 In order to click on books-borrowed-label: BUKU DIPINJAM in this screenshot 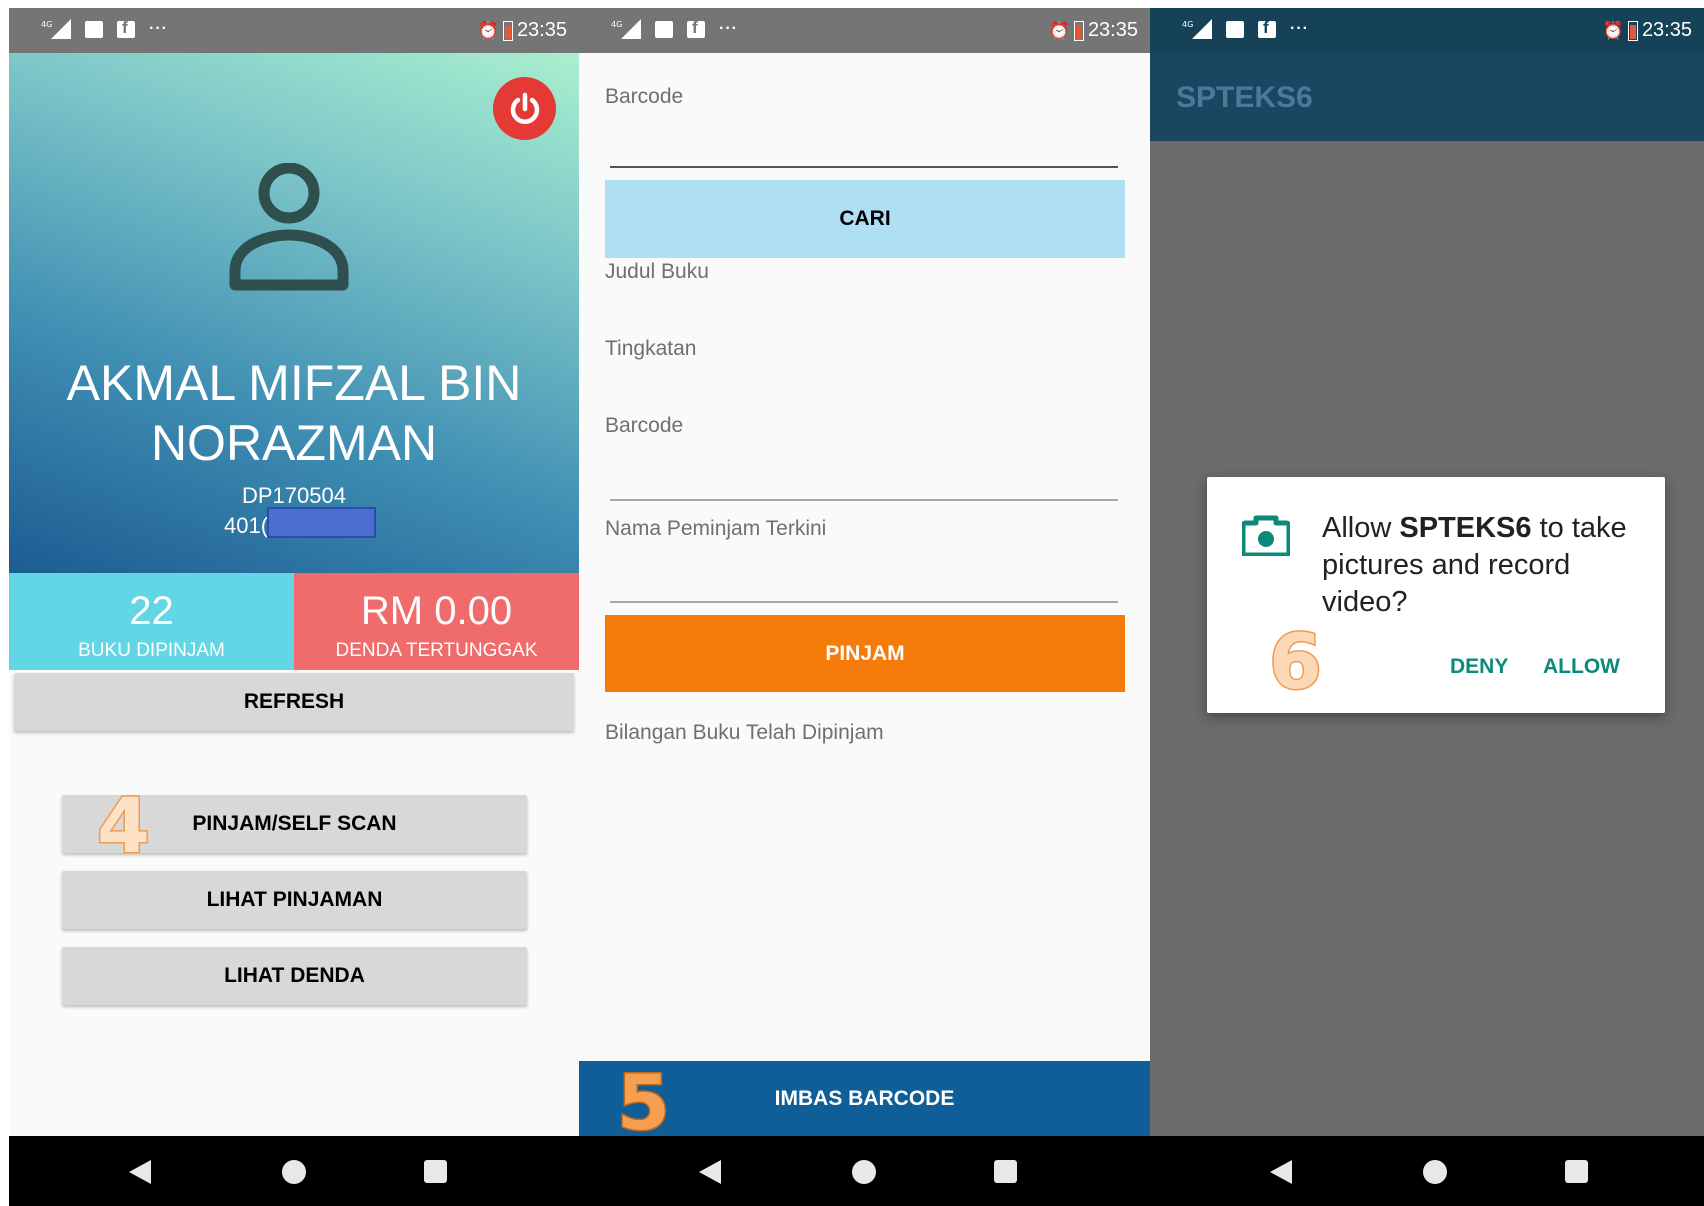, I will do `click(151, 650)`.